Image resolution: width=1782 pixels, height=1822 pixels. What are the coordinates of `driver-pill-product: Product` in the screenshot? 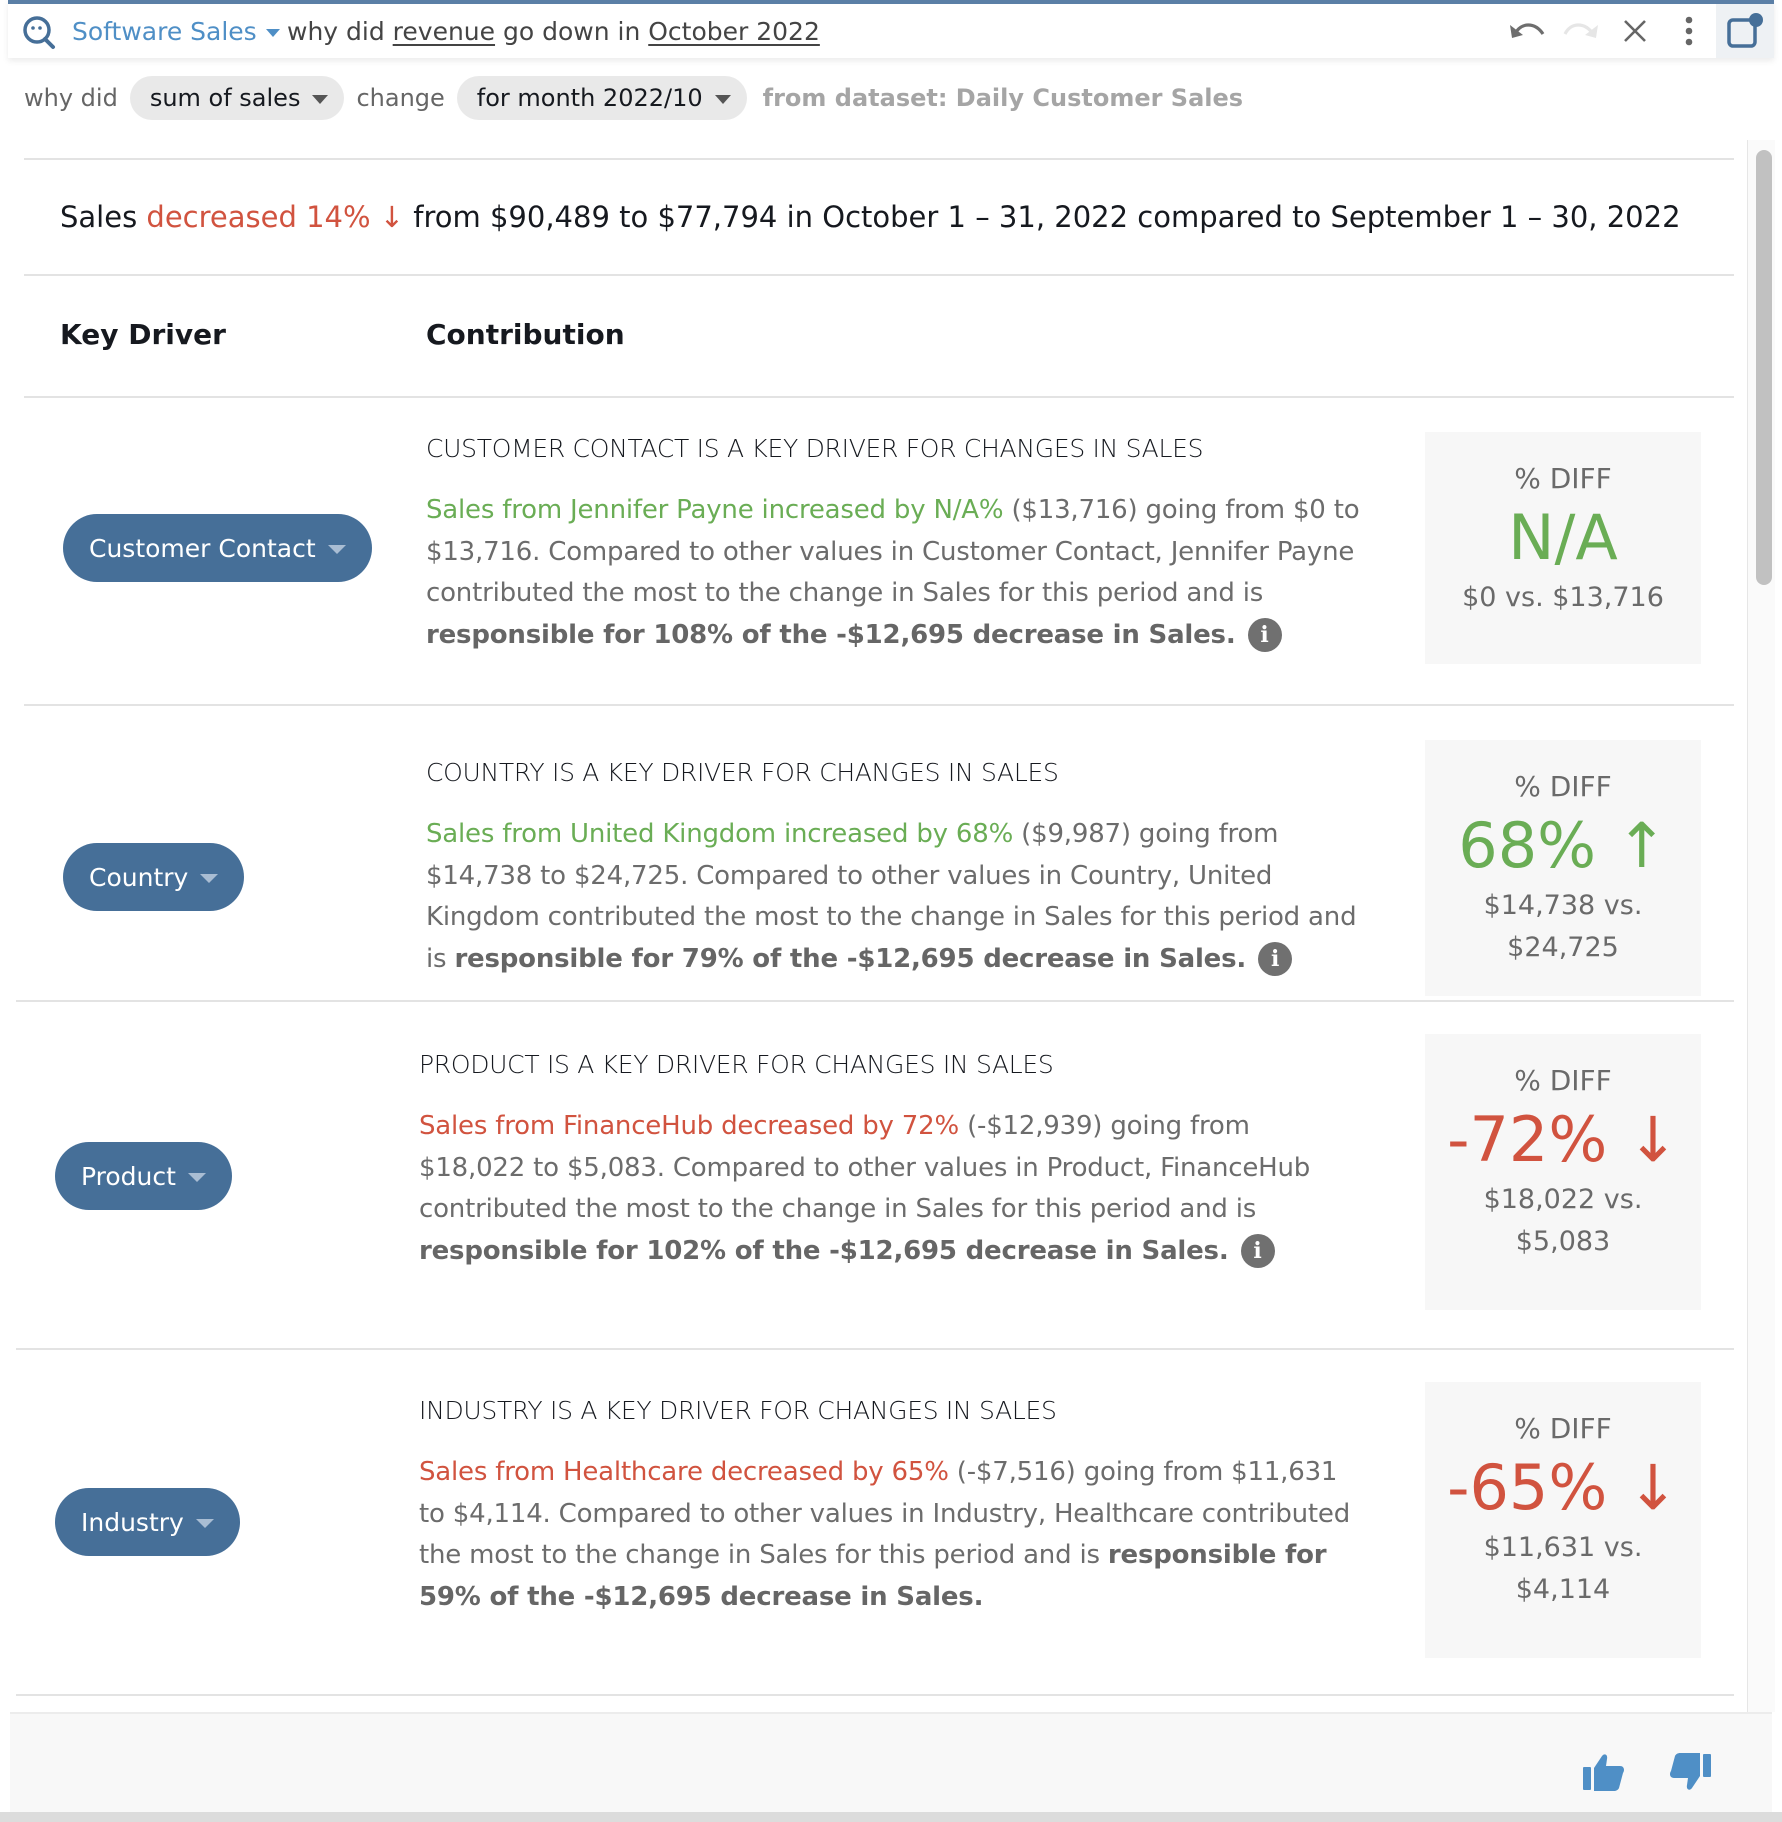 It's located at (143, 1176).